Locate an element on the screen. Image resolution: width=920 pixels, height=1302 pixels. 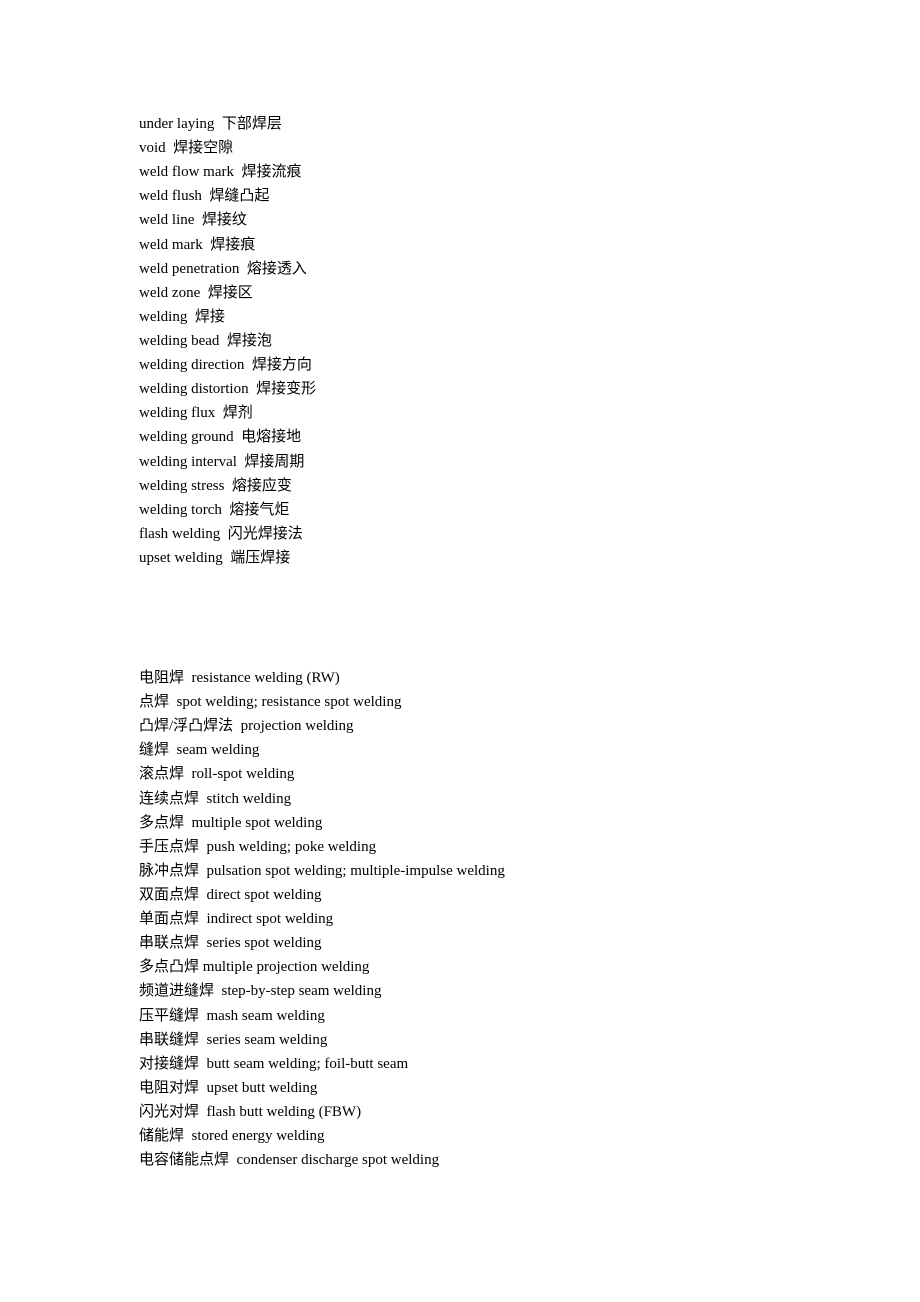
glossary-term: under laying is located at coordinates (177, 124).